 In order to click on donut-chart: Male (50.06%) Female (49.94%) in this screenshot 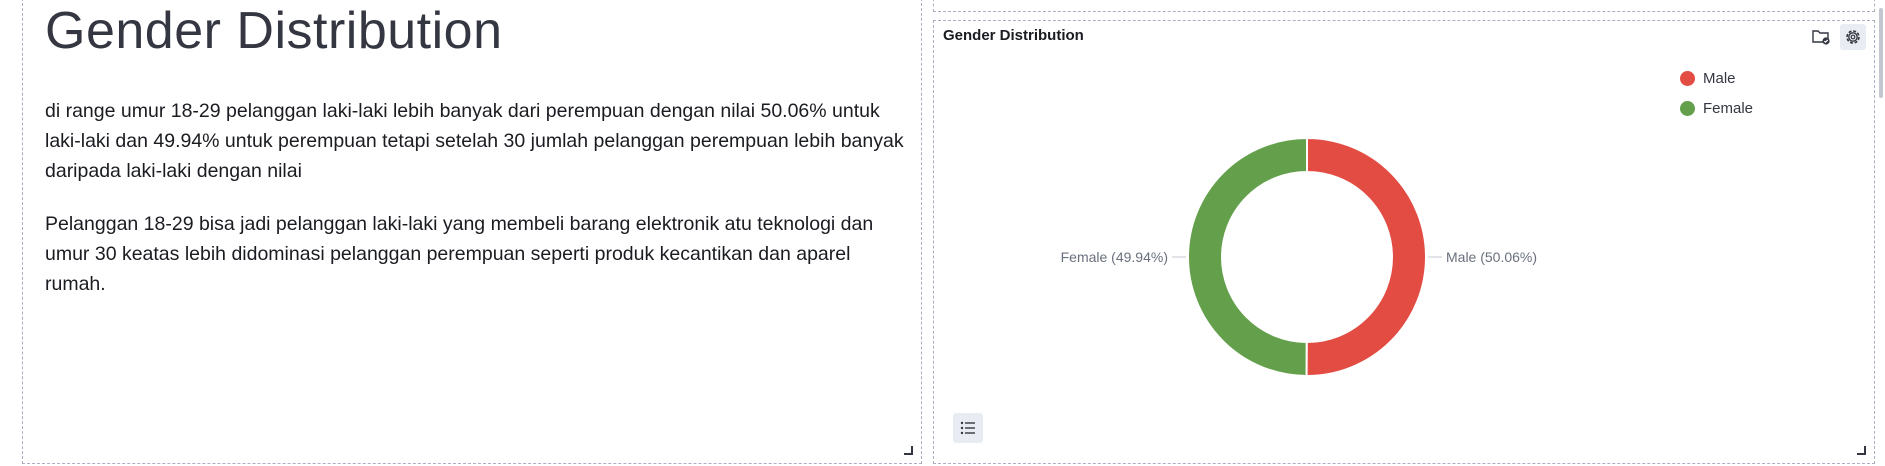, I will do `click(1299, 257)`.